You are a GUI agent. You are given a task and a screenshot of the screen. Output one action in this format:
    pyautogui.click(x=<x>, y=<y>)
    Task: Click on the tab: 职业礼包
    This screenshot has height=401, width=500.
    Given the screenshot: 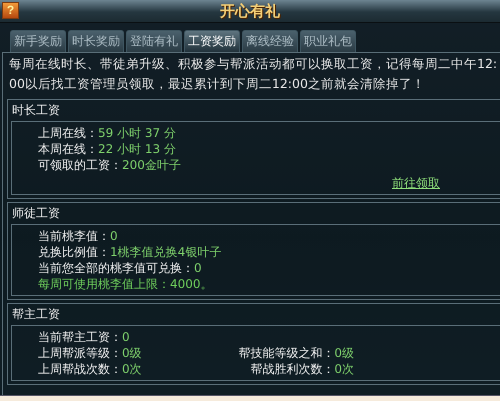 What is the action you would take?
    pyautogui.click(x=328, y=41)
    